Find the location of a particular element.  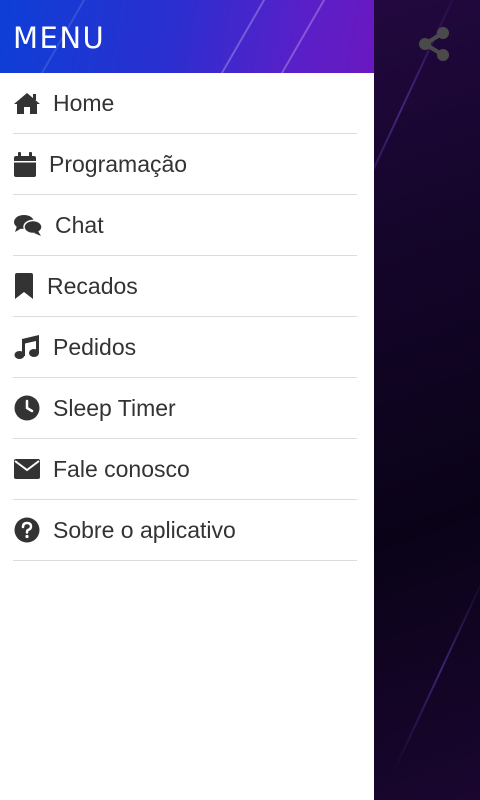

share-button is located at coordinates (434, 46).